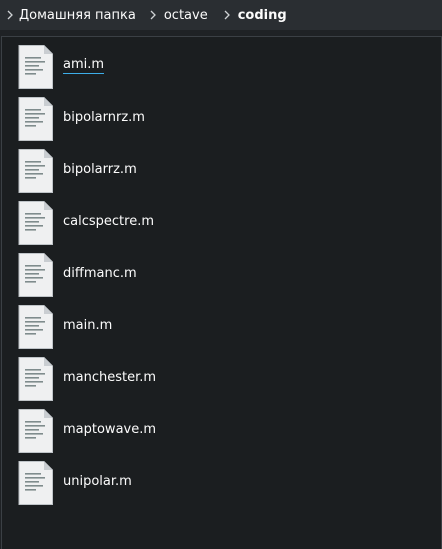  Describe the element at coordinates (152, 117) in the screenshot. I see `file-item: bipolarnrz.m` at that location.